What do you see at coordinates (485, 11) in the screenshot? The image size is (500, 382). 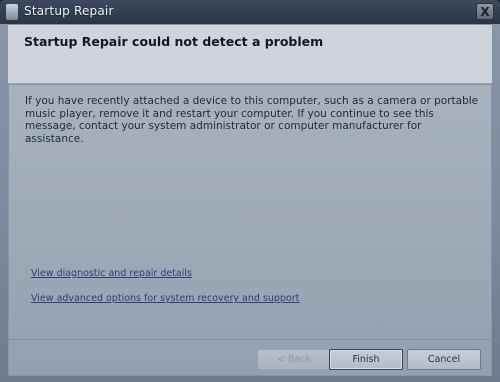 I see `close-button: X` at bounding box center [485, 11].